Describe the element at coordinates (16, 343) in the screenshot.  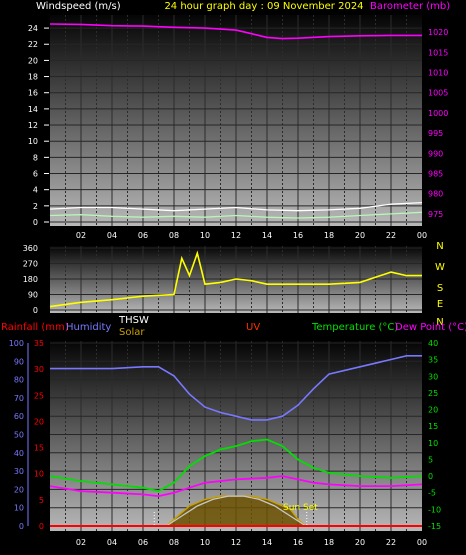
I see `humidity-tick-label-100: 100` at that location.